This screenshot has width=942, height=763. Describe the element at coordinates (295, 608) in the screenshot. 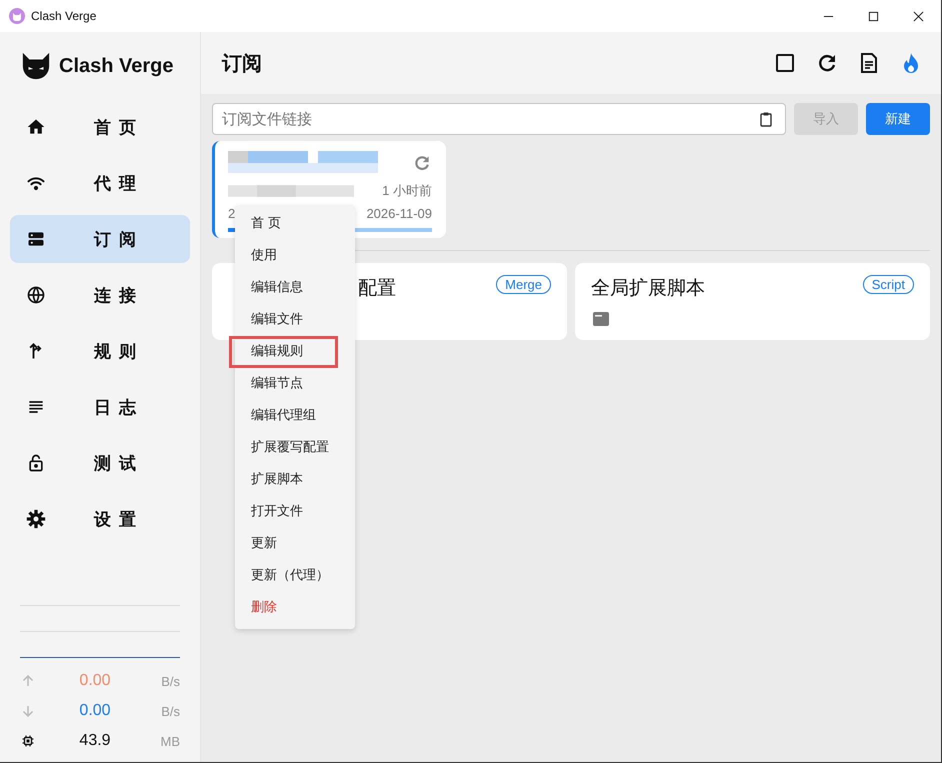

I see `menu-item: 删除` at that location.